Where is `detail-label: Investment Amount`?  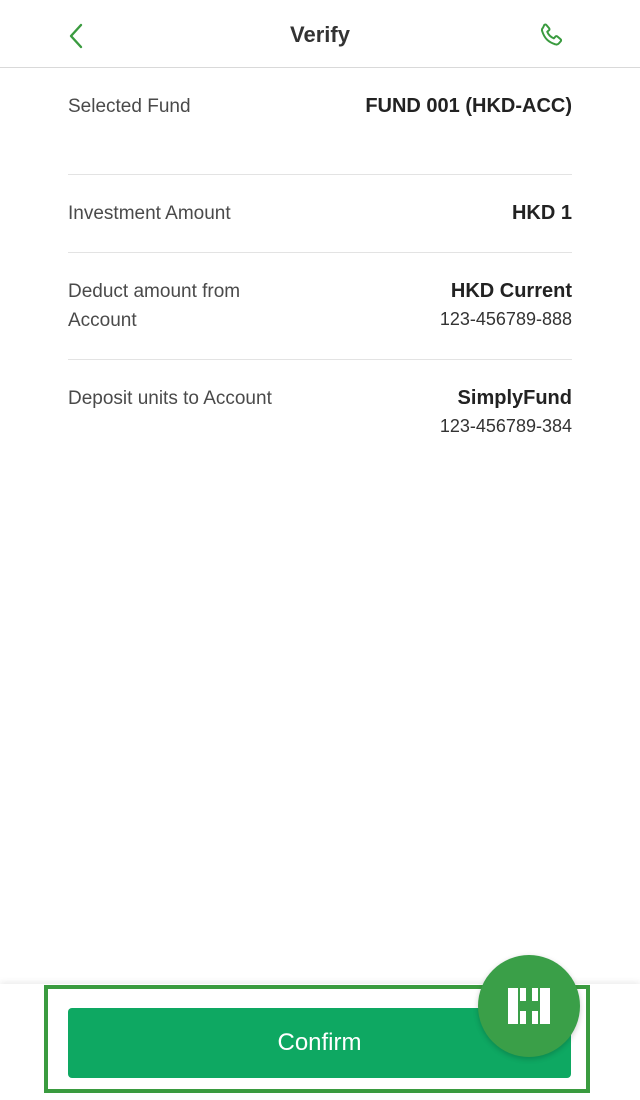
detail-label: Investment Amount is located at coordinates (149, 213).